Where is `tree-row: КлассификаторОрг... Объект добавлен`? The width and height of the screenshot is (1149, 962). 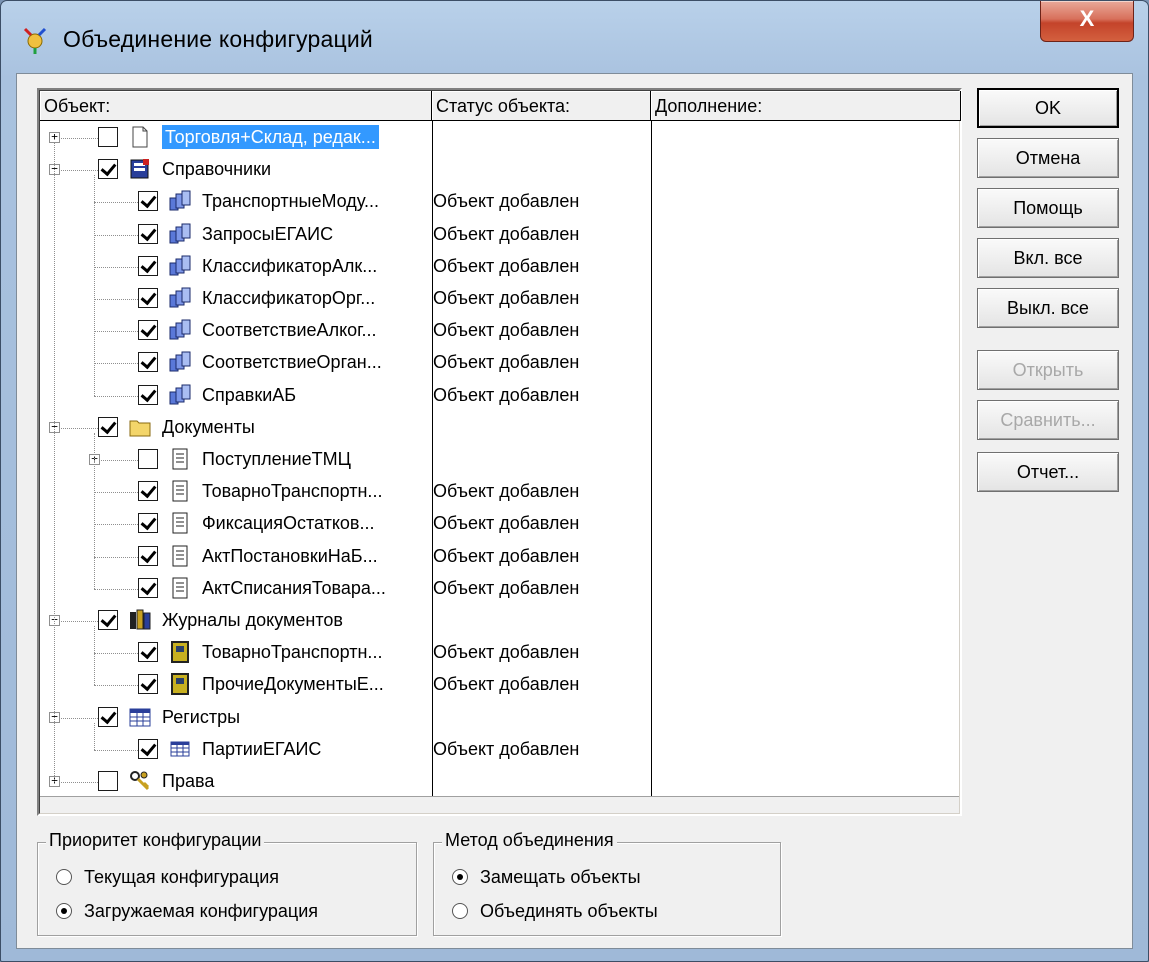 tree-row: КлассификаторОрг... Объект добавлен is located at coordinates (500, 300).